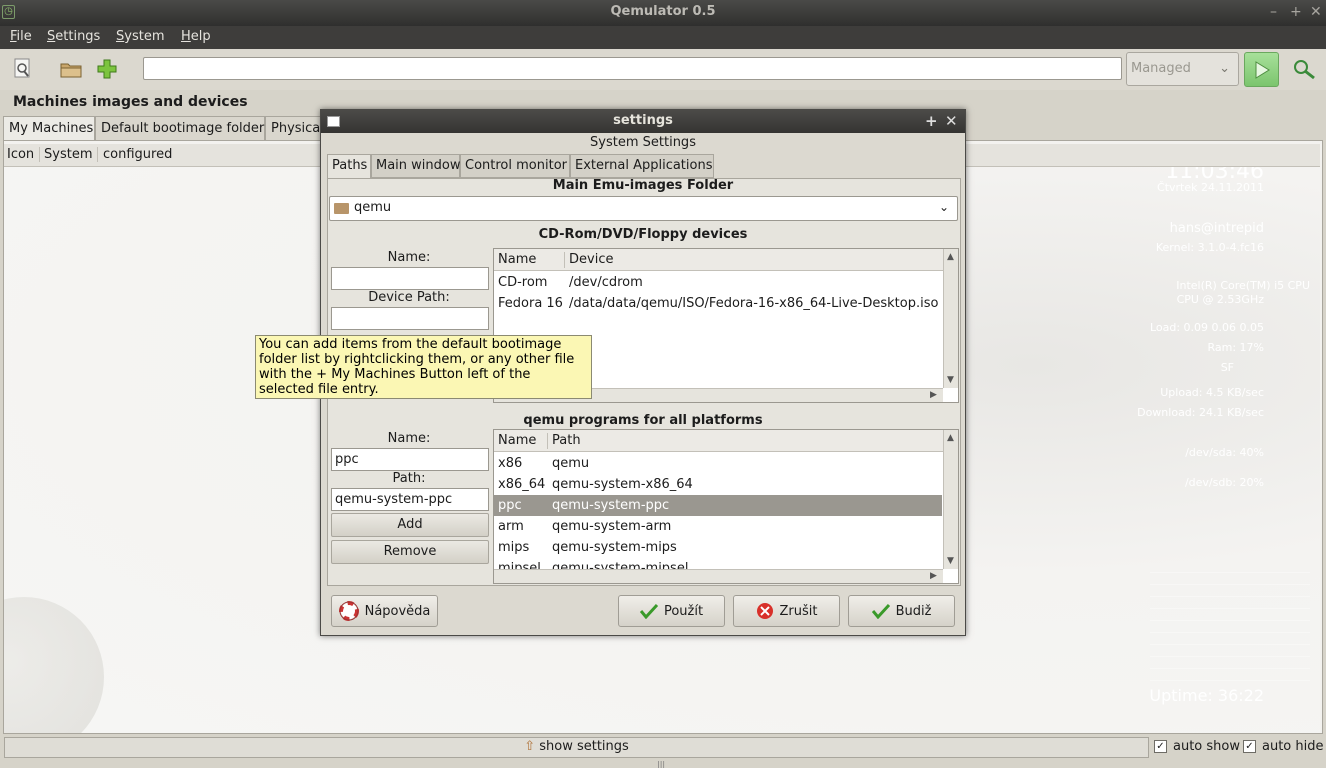 The width and height of the screenshot is (1326, 768). Describe the element at coordinates (410, 499) in the screenshot. I see `program-path-input: qemu-system-ppc` at that location.